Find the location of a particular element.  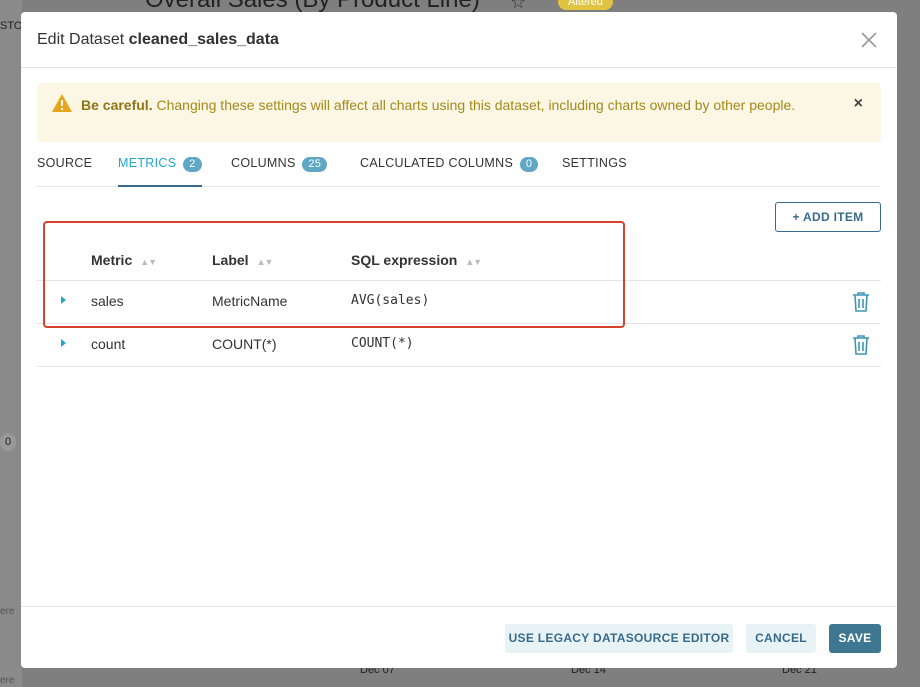

background-sidebar is located at coordinates (11, 343).